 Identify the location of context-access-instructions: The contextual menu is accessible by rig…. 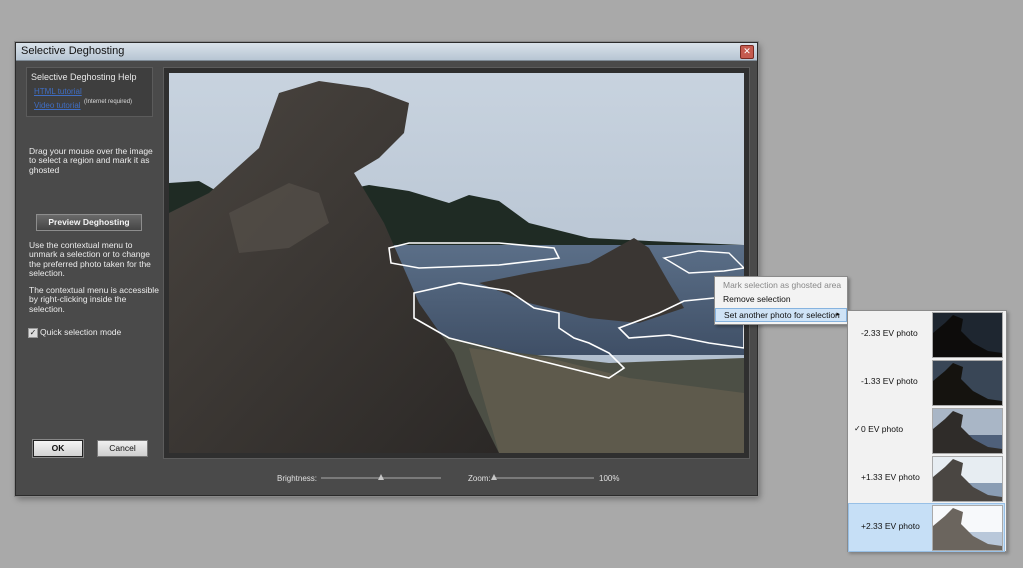
(94, 299).